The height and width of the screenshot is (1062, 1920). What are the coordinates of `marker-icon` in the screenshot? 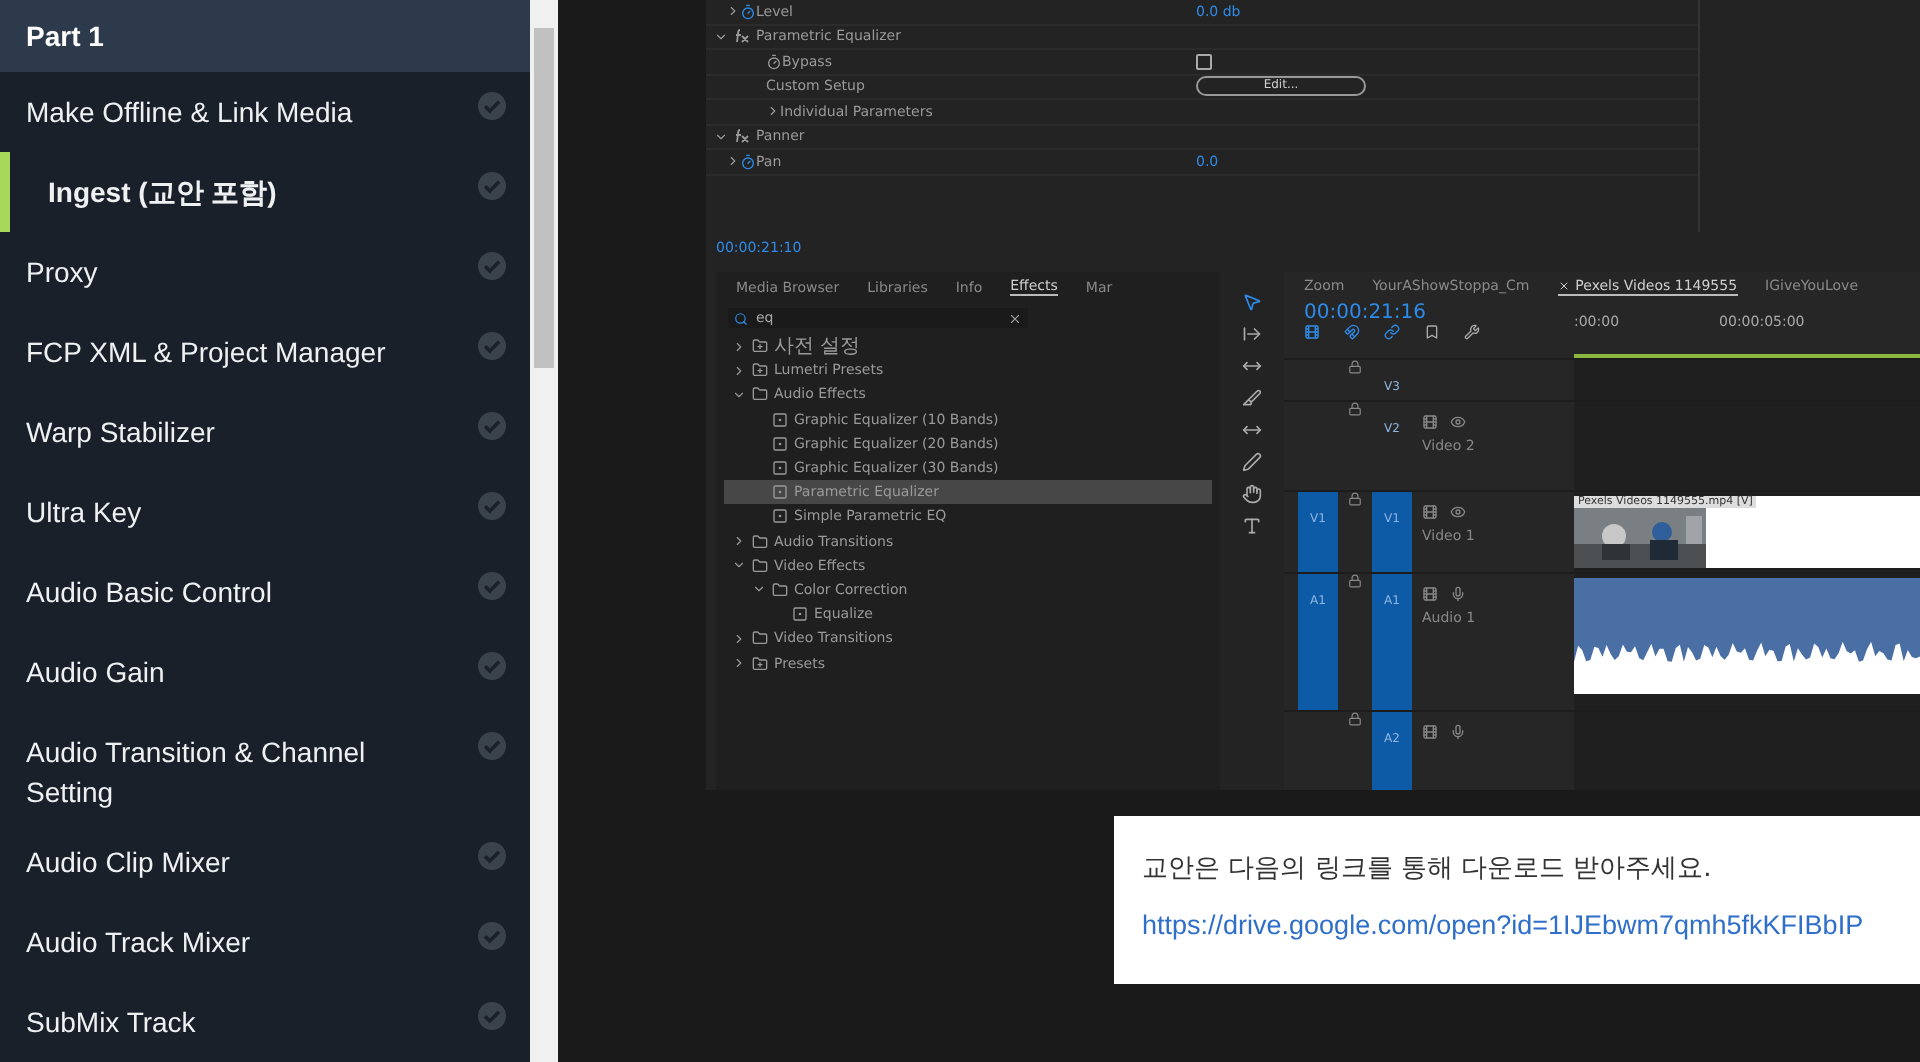 It's located at (1432, 331).